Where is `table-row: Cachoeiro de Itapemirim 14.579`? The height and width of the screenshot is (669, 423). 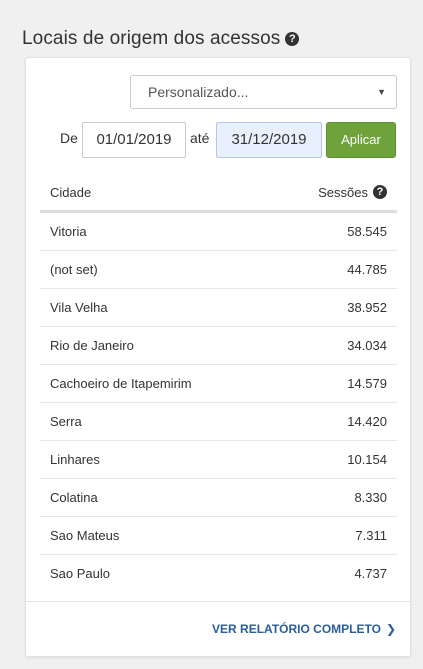
table-row: Cachoeiro de Itapemirim 14.579 is located at coordinates (218, 384).